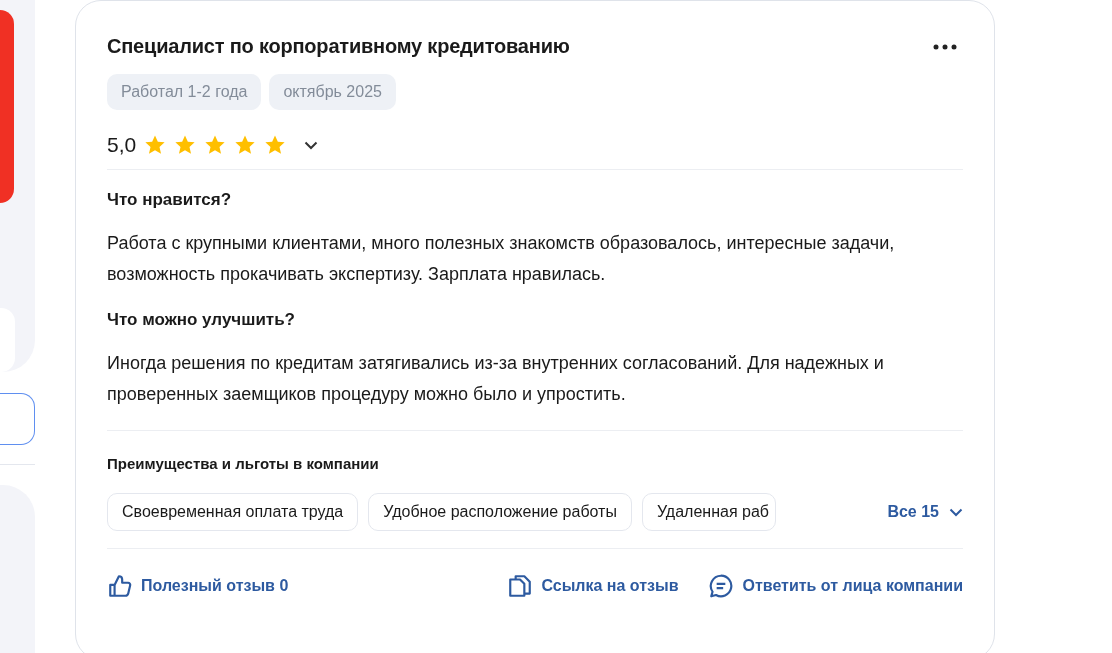 Image resolution: width=1112 pixels, height=653 pixels. What do you see at coordinates (122, 145) in the screenshot?
I see `rating-value: 5,0` at bounding box center [122, 145].